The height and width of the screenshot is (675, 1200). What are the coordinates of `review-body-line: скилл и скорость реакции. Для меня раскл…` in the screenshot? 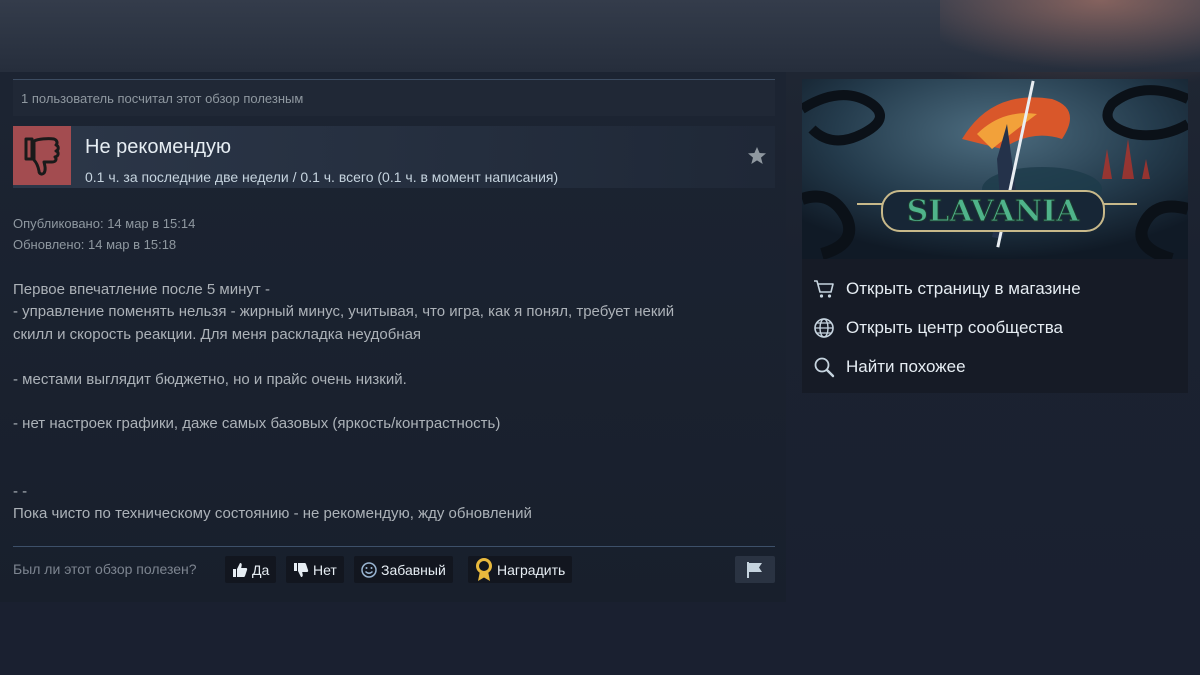 It's located at (217, 334).